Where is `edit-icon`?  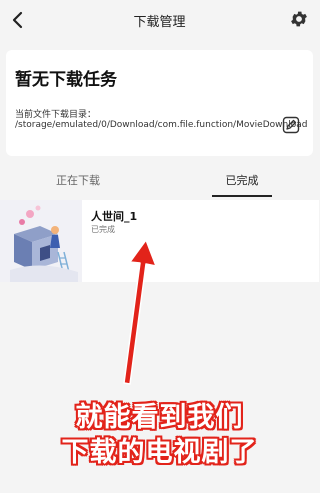
edit-icon is located at coordinates (291, 125).